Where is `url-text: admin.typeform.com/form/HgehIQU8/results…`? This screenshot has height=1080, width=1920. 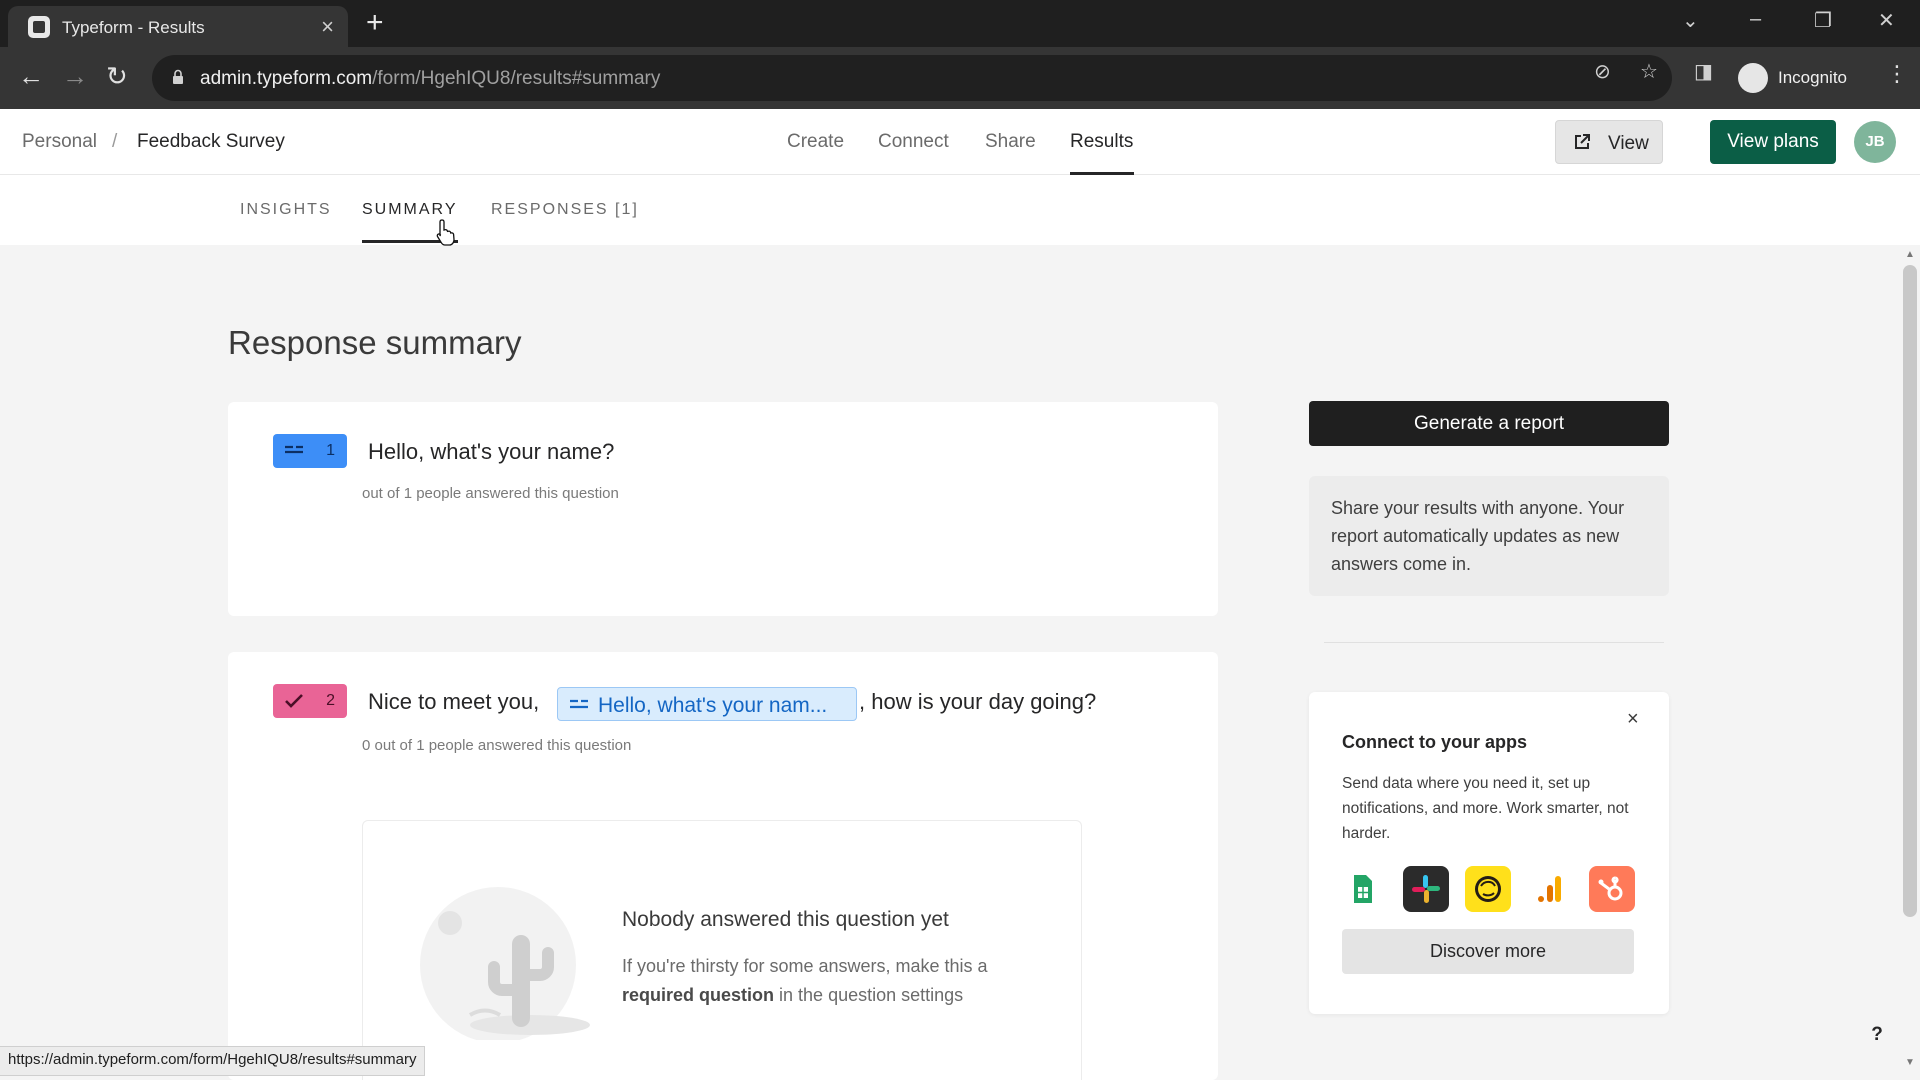 url-text: admin.typeform.com/form/HgehIQU8/results… is located at coordinates (430, 78).